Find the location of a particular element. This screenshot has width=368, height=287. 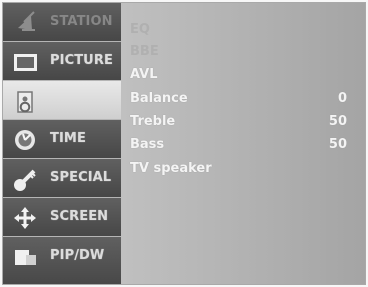

row-label: BBE is located at coordinates (144, 51).